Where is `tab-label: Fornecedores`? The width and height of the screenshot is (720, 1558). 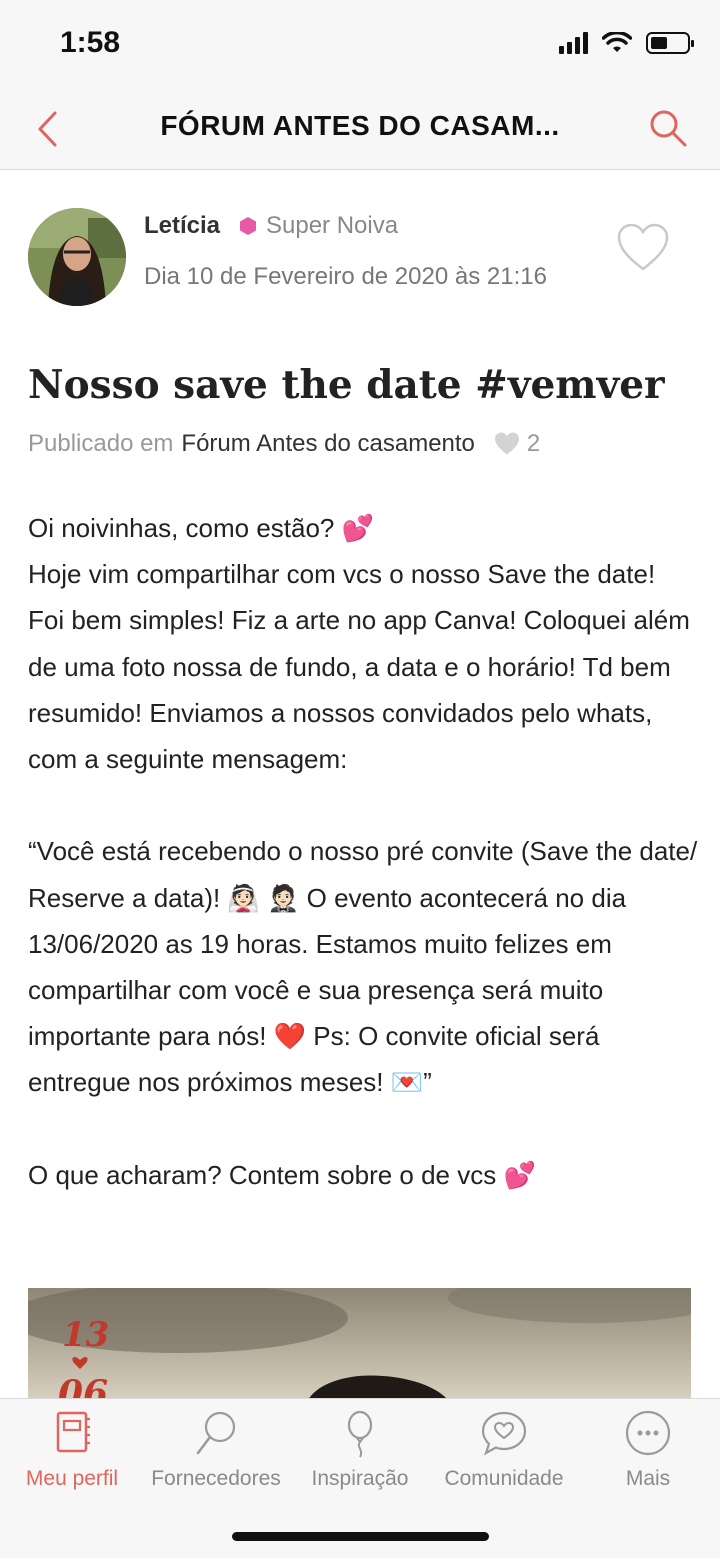
tab-label: Fornecedores is located at coordinates (216, 1478).